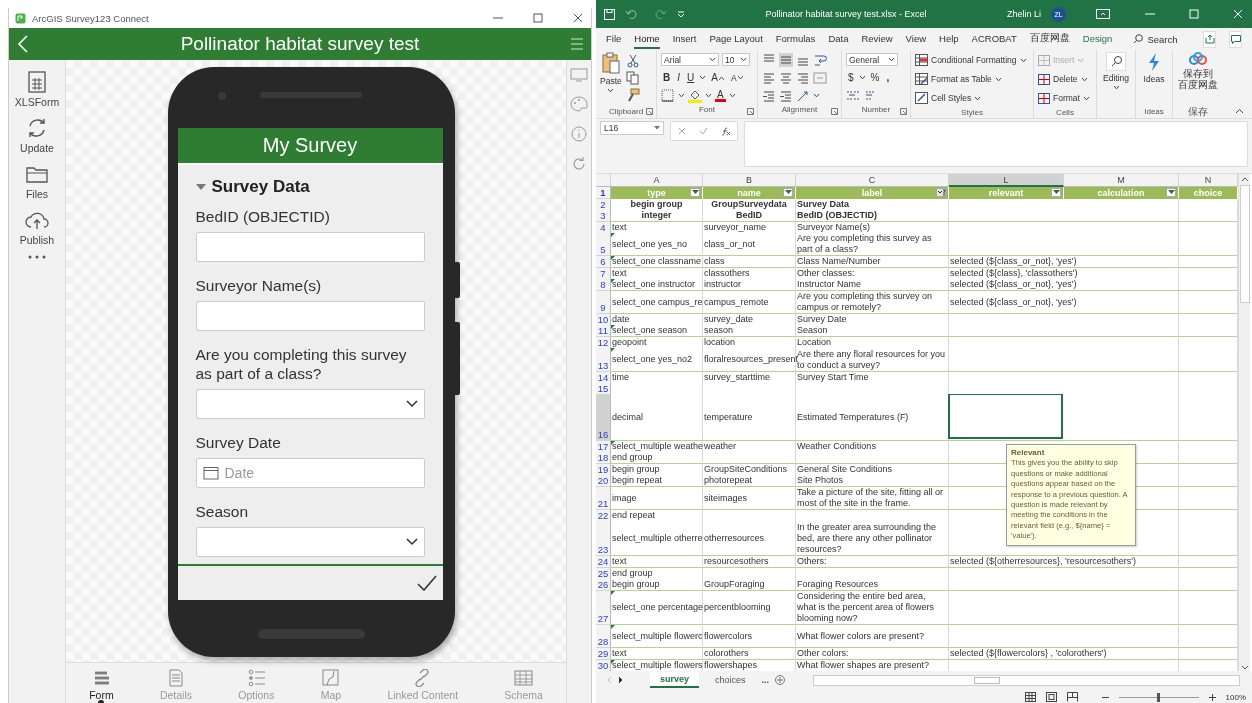 The width and height of the screenshot is (1252, 703). Describe the element at coordinates (1006, 180) in the screenshot. I see `column-header: L` at that location.